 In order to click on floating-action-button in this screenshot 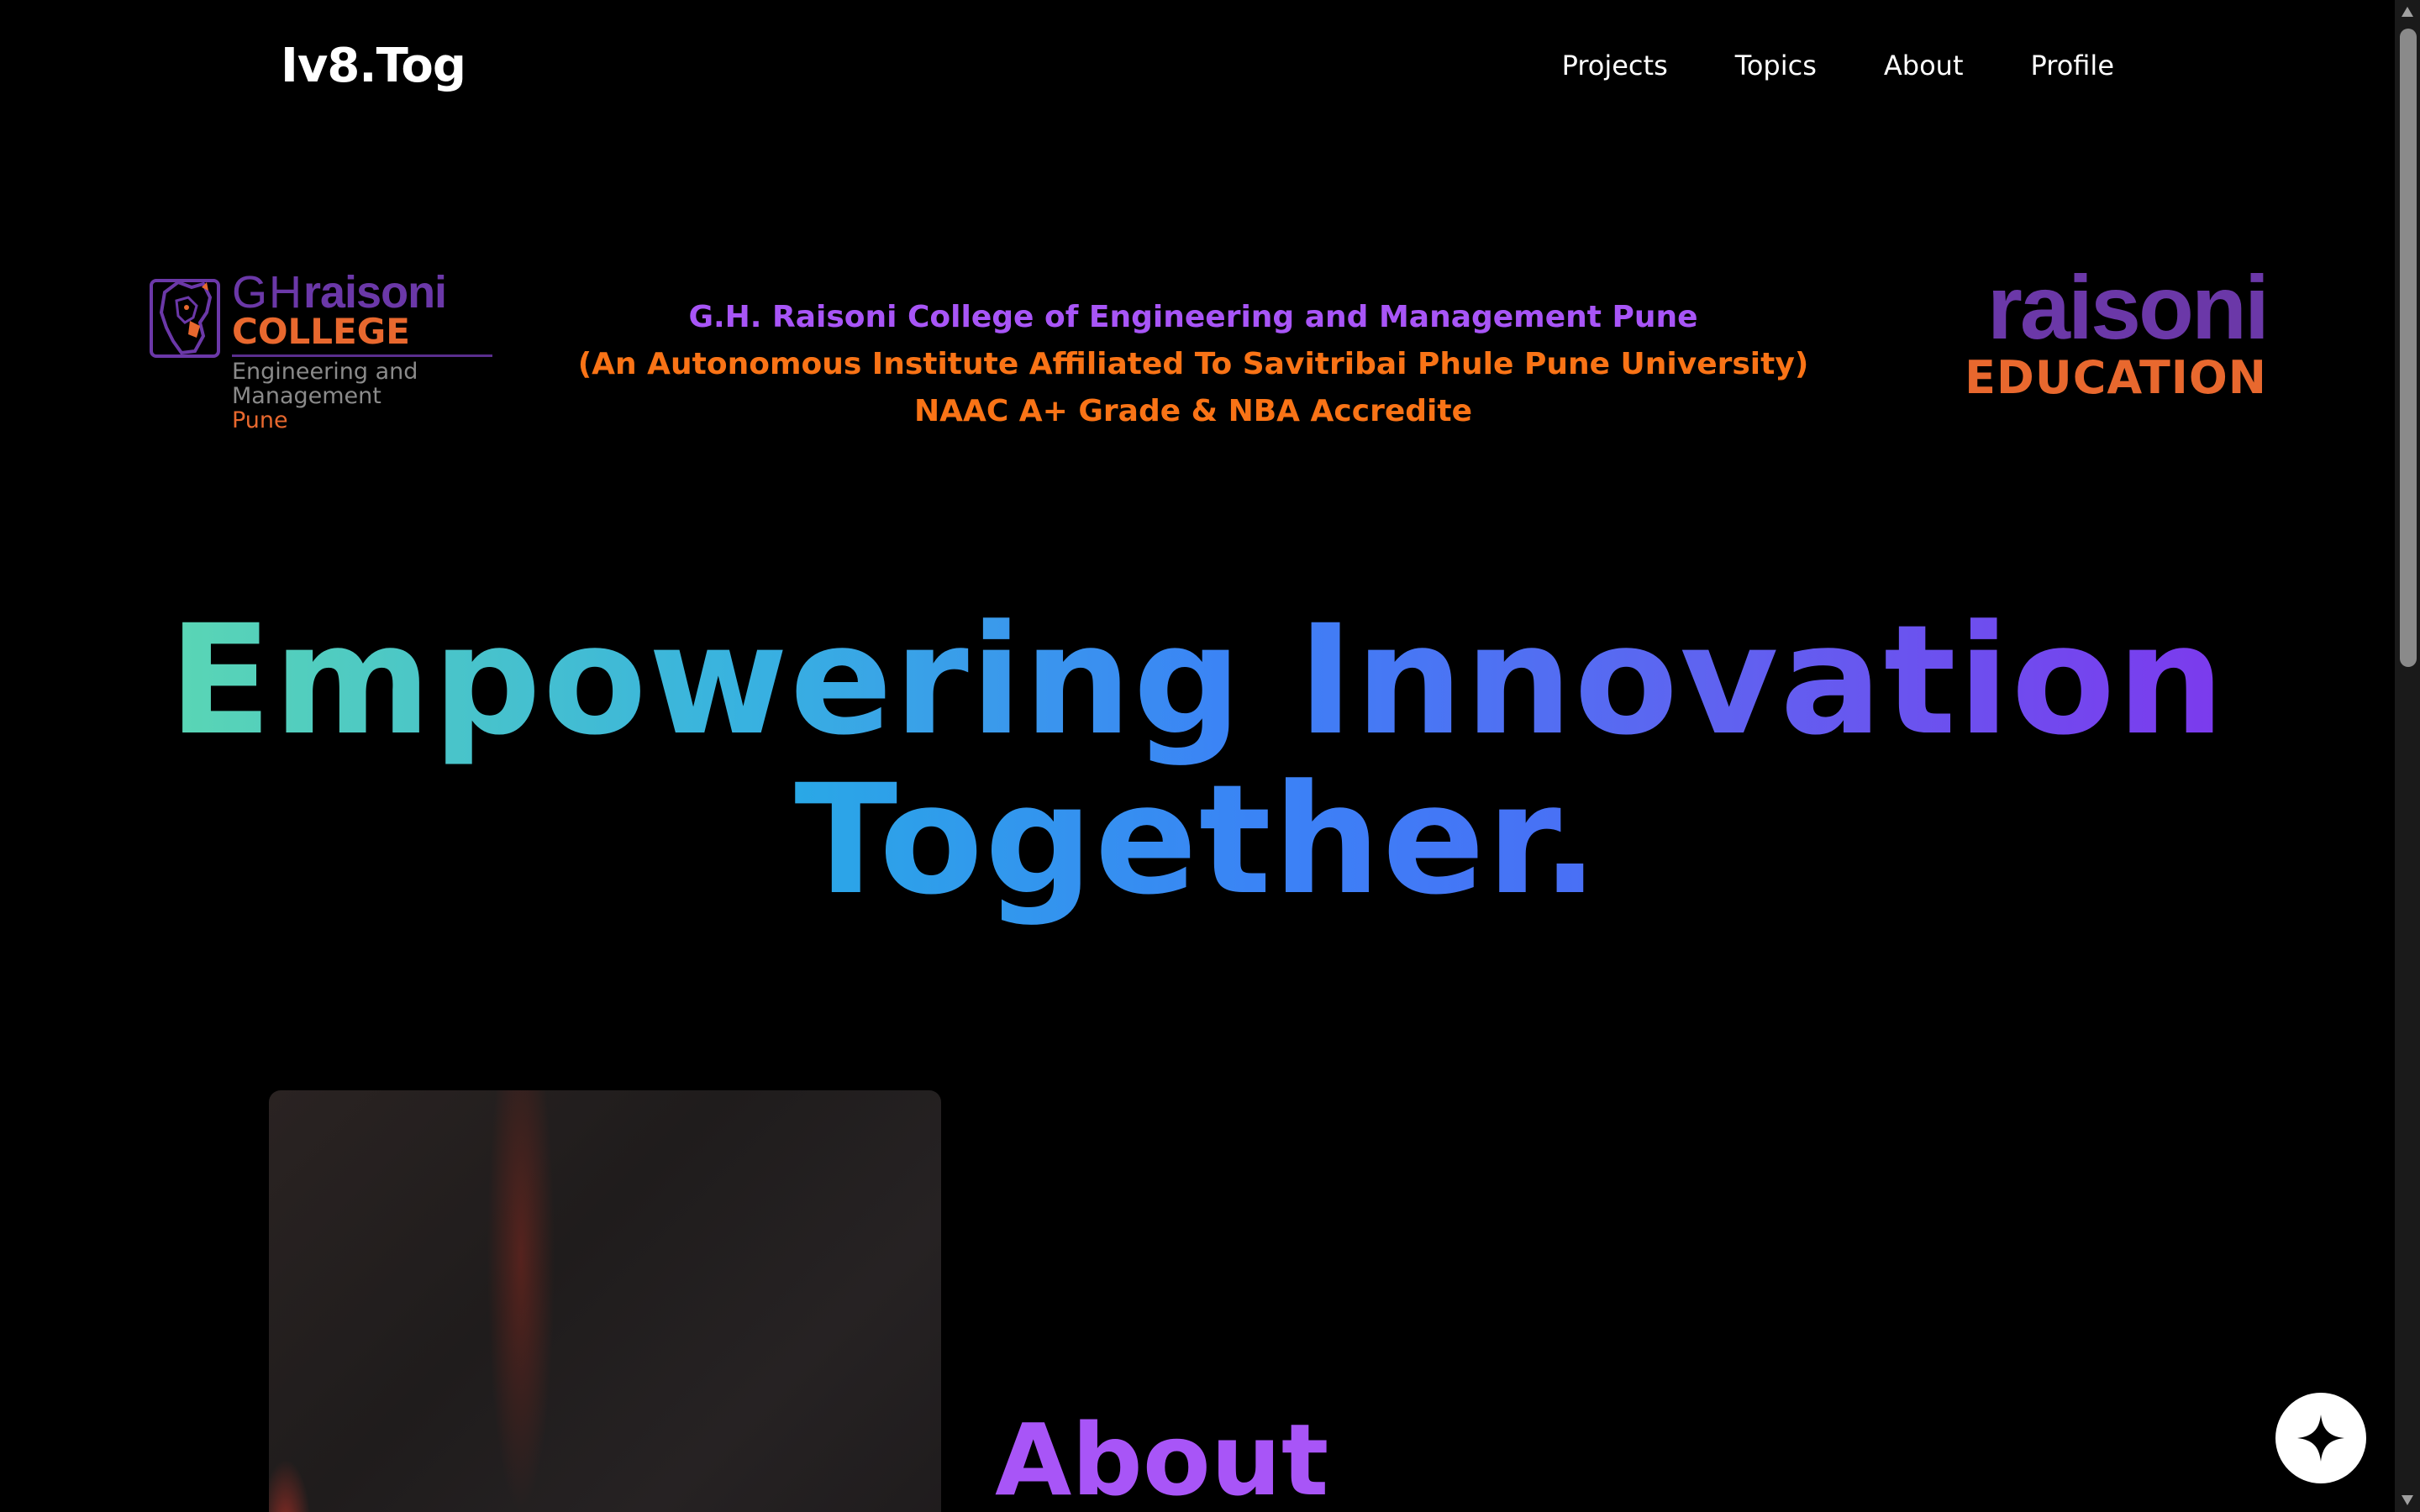, I will do `click(2321, 1438)`.